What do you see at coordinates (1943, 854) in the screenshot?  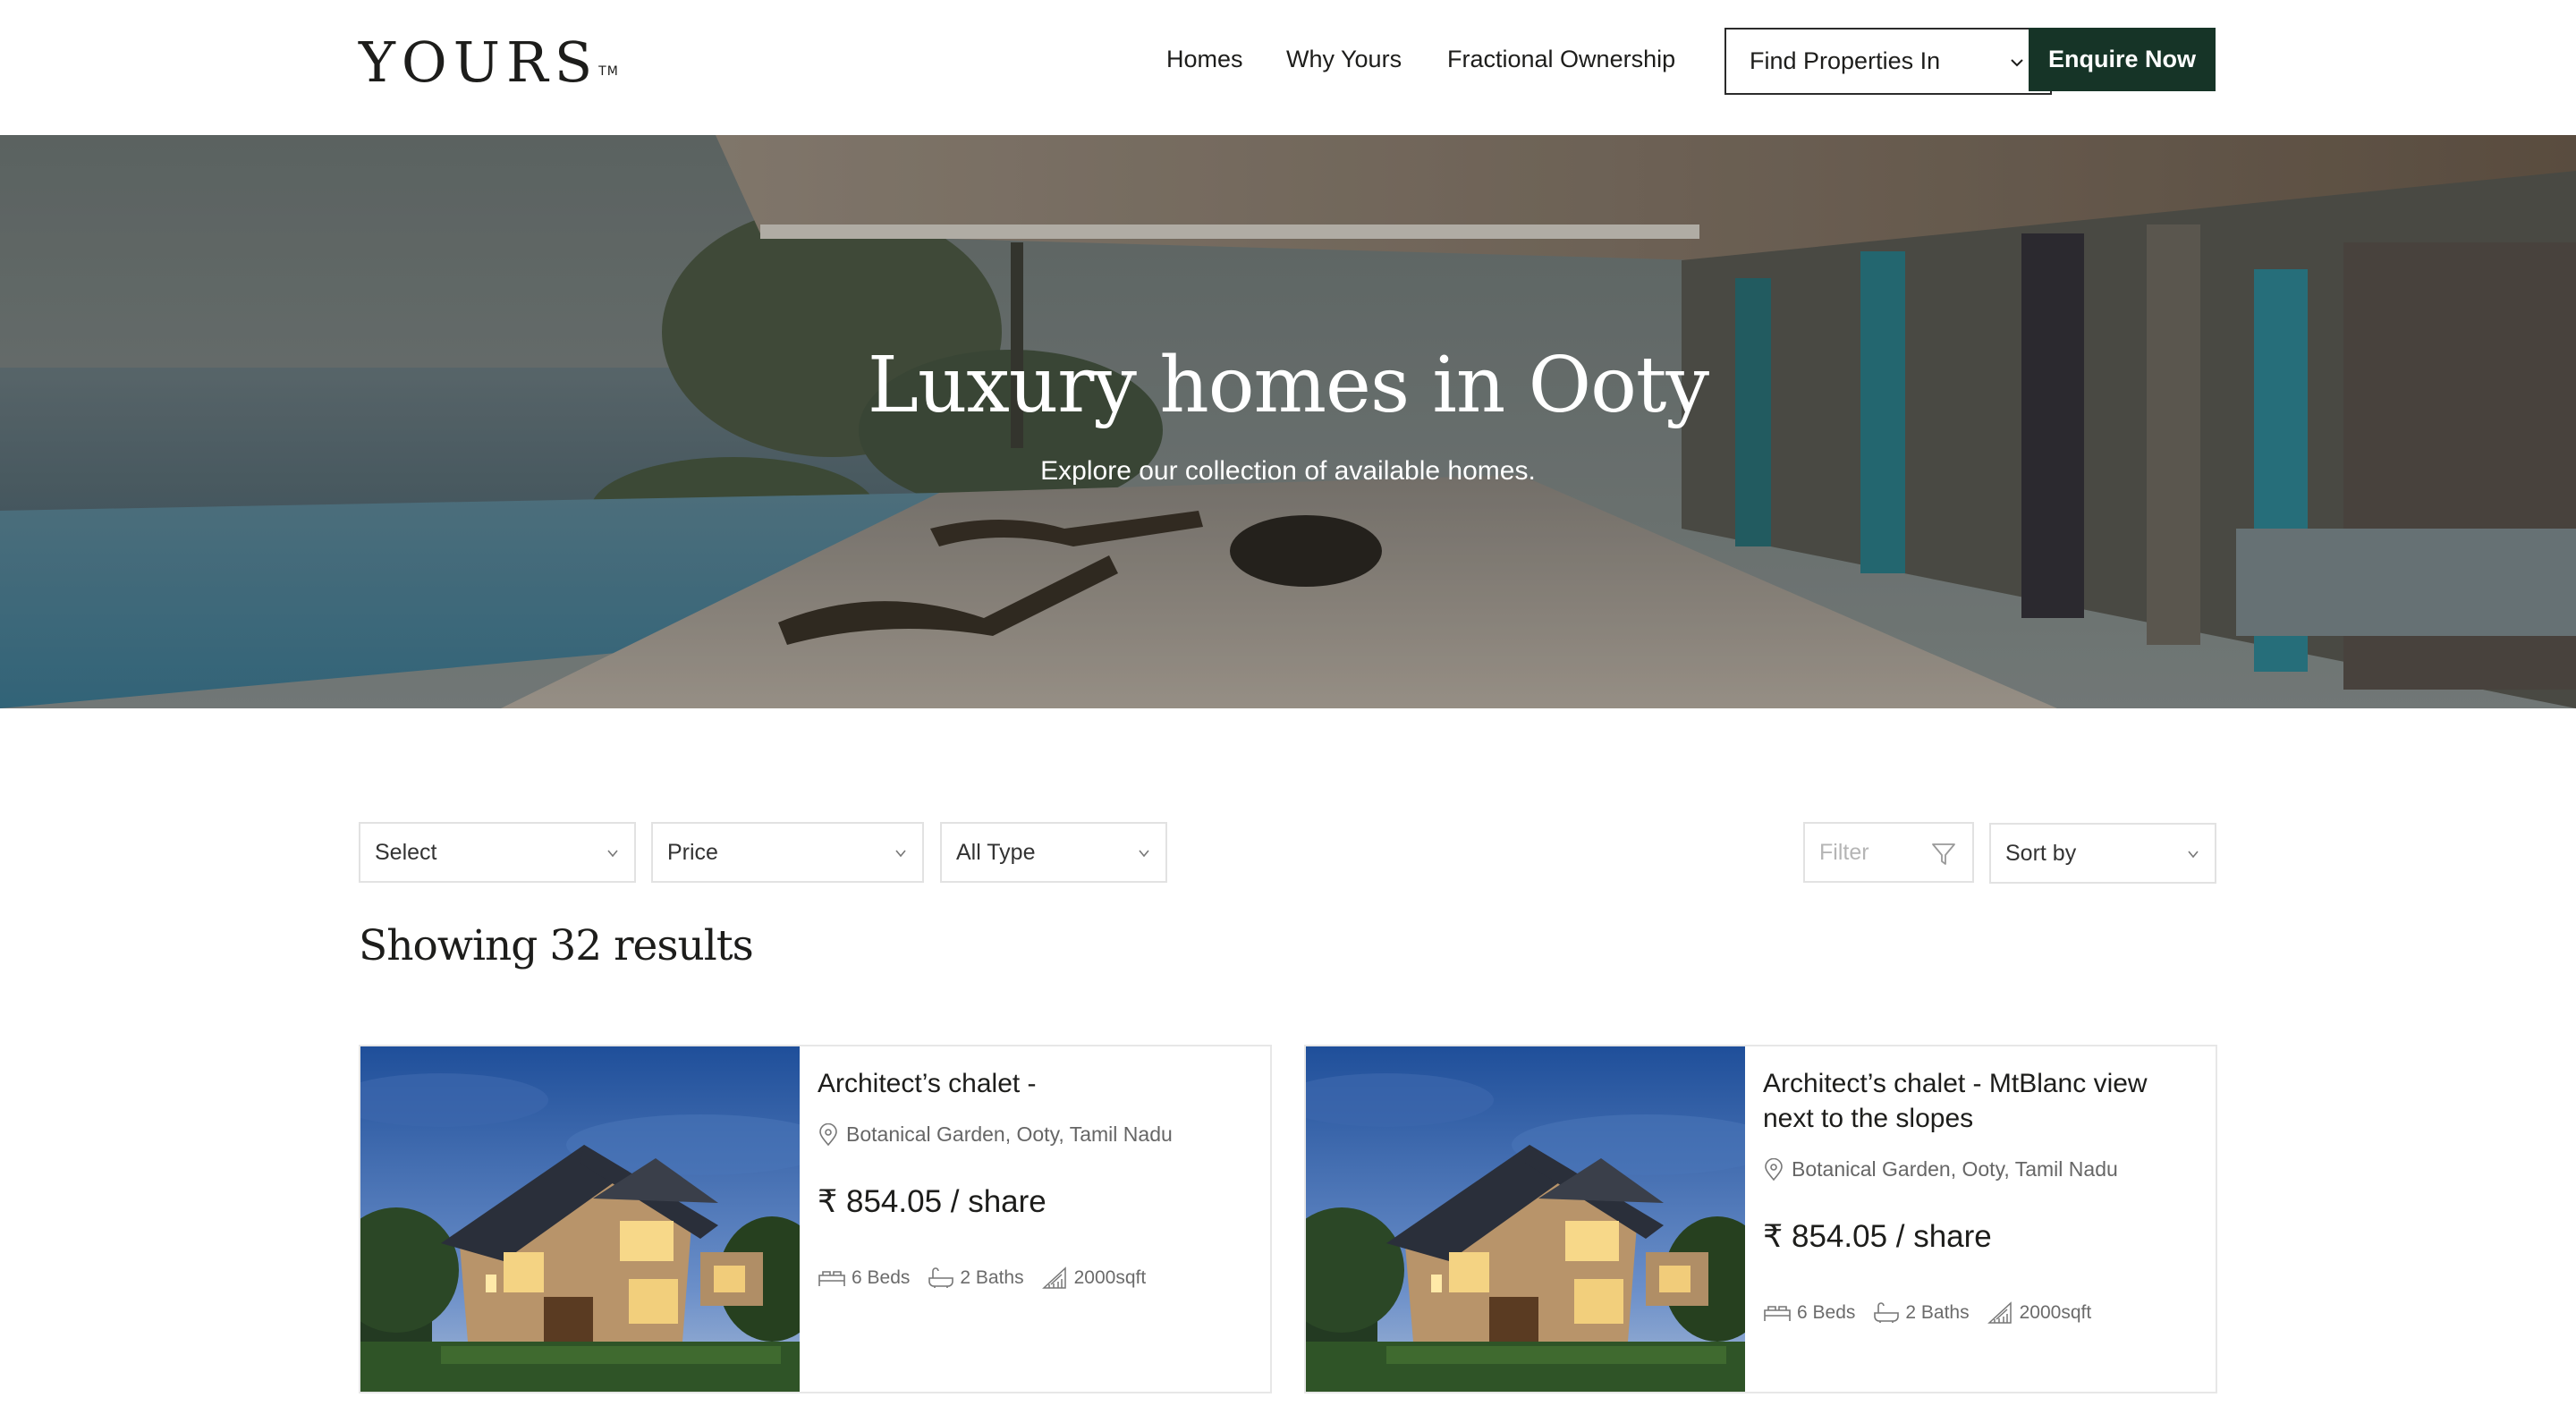 I see `funnel-icon` at bounding box center [1943, 854].